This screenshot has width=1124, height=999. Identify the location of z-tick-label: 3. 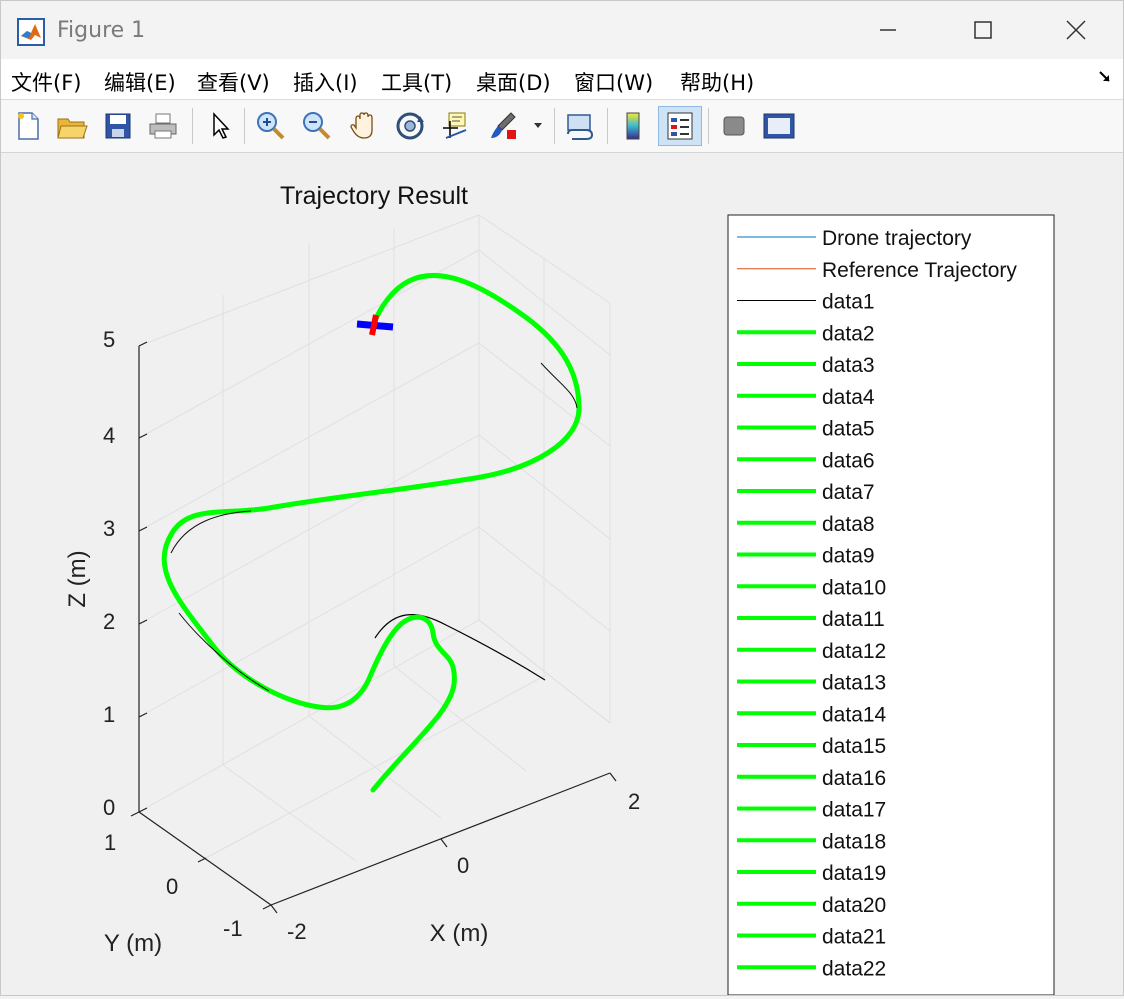
(109, 528).